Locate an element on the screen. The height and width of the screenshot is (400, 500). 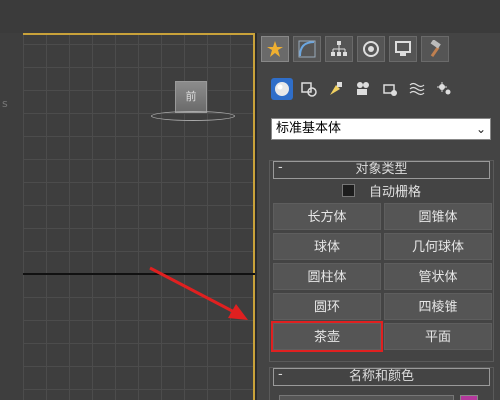
grid-axis-line is located at coordinates (139, 274).